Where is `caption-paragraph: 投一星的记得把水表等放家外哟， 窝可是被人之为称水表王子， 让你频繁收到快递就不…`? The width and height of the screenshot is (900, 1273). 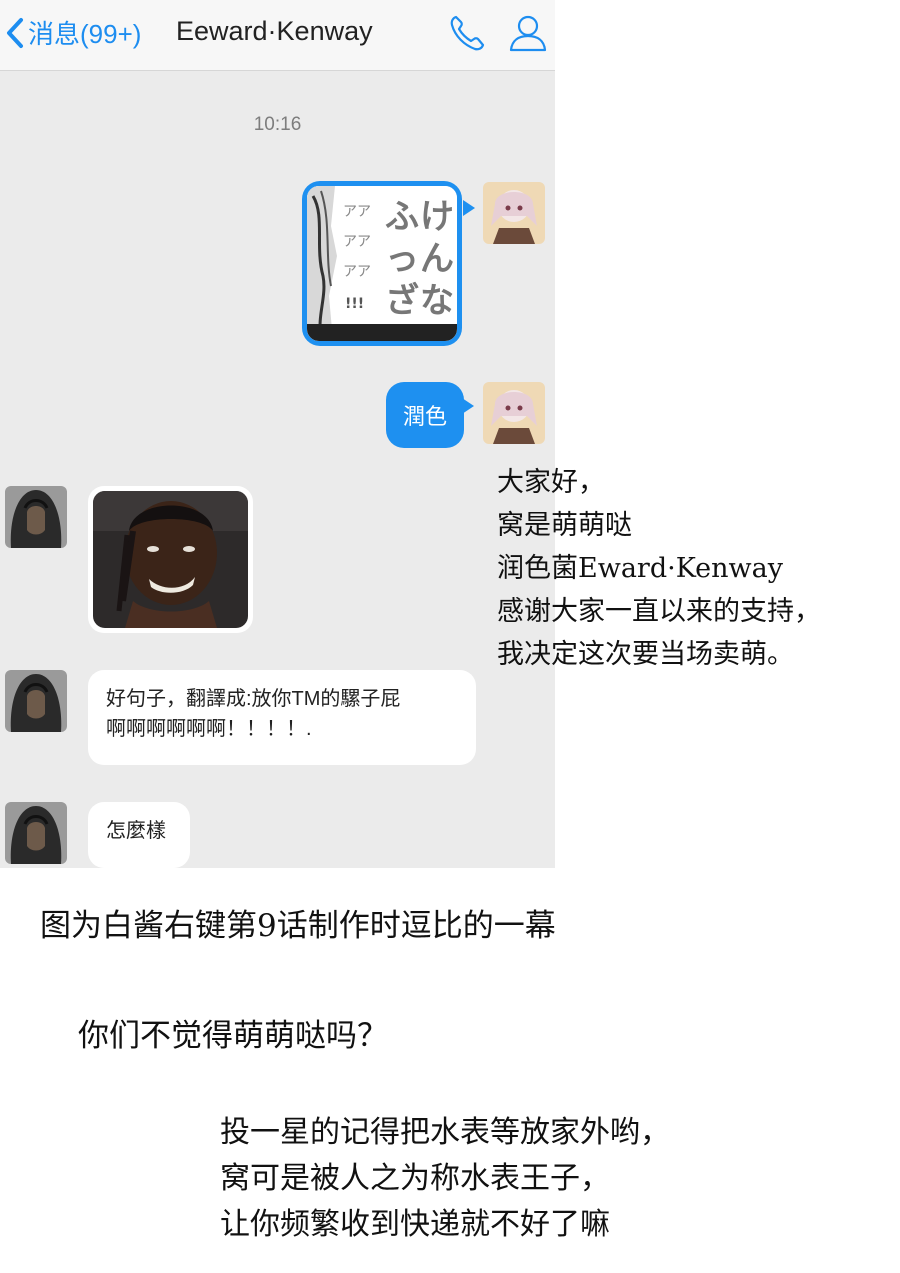
caption-paragraph: 投一星的记得把水表等放家外哟， 窝可是被人之为称水表王子， 让你频繁收到快递就不… is located at coordinates (445, 1179).